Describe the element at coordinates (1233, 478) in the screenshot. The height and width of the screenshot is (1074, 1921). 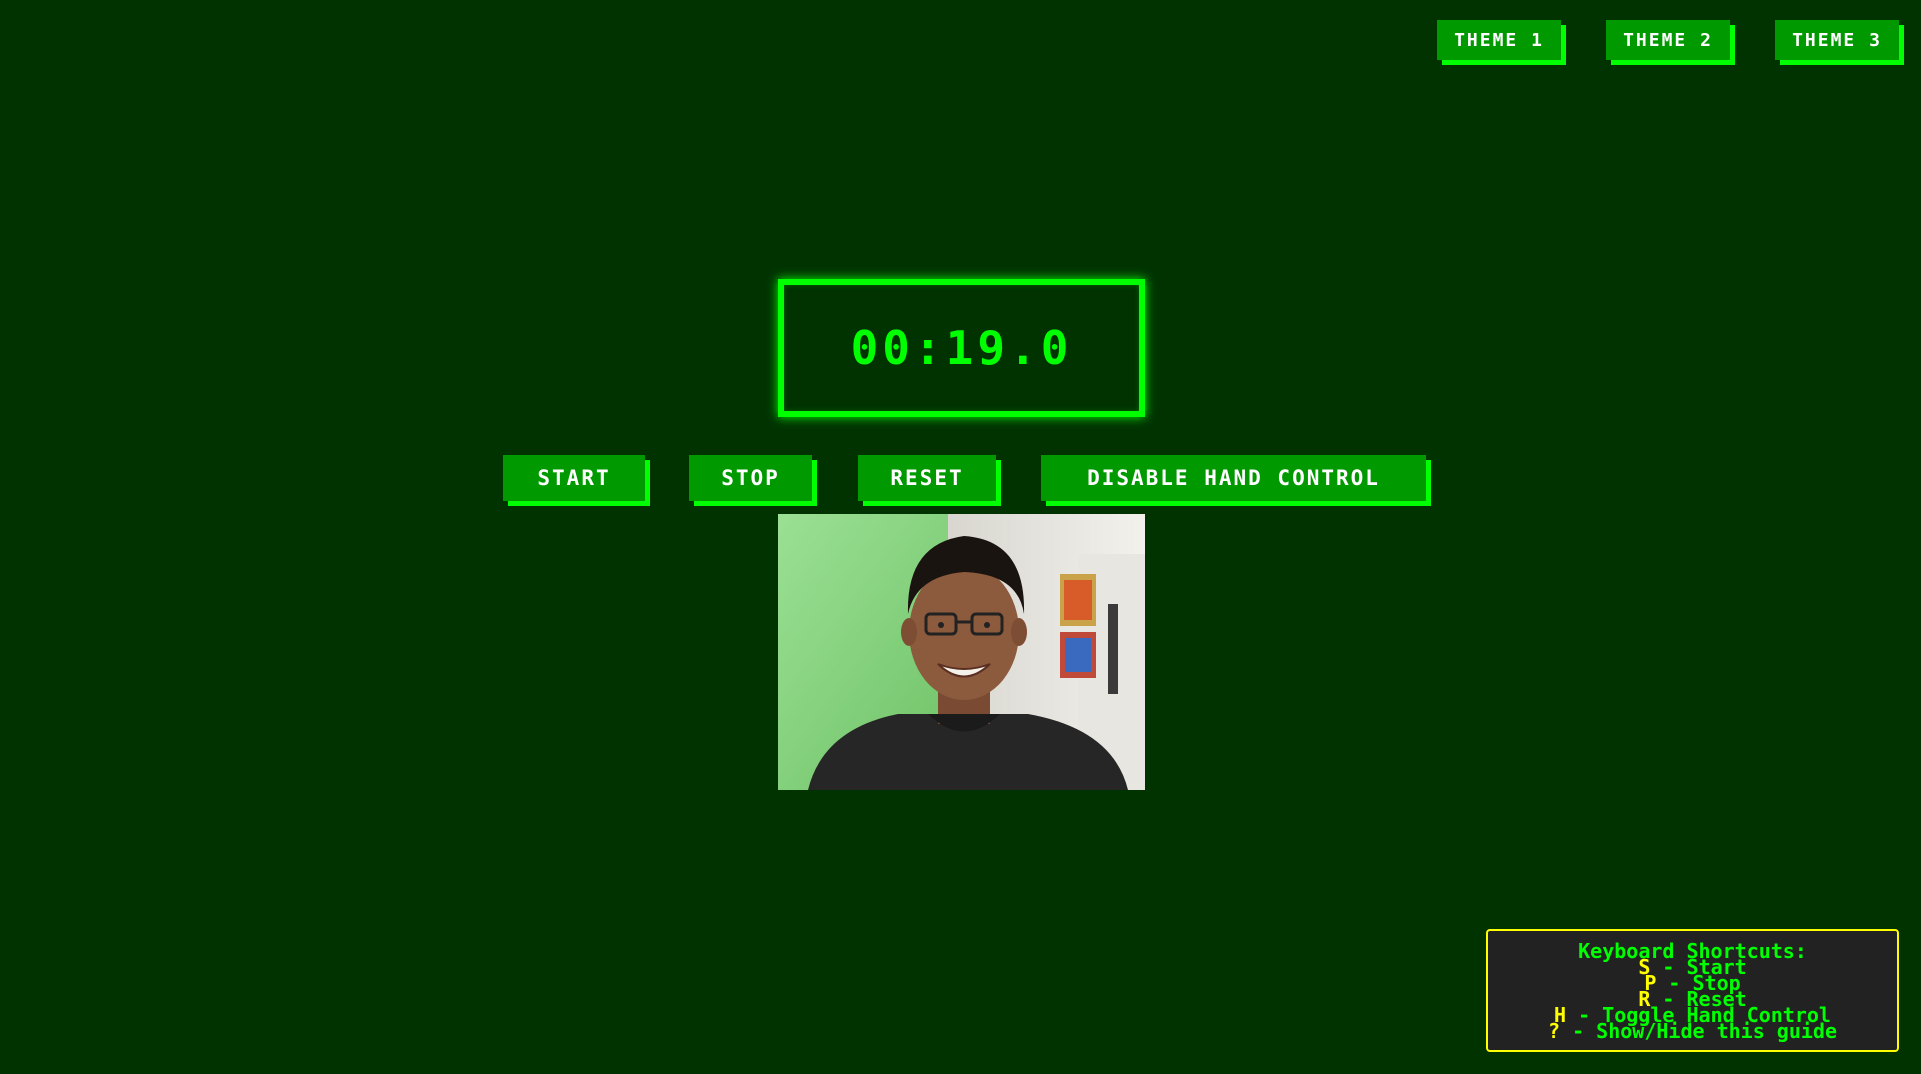
I see `hand-control-toggle-button: DISABLE HAND CONTROL` at that location.